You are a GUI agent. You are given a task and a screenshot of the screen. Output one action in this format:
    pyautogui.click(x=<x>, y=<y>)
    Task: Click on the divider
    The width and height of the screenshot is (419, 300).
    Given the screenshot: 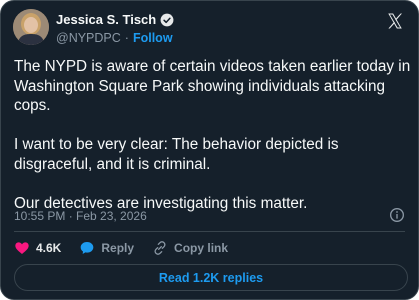 What is the action you would take?
    pyautogui.click(x=209, y=231)
    